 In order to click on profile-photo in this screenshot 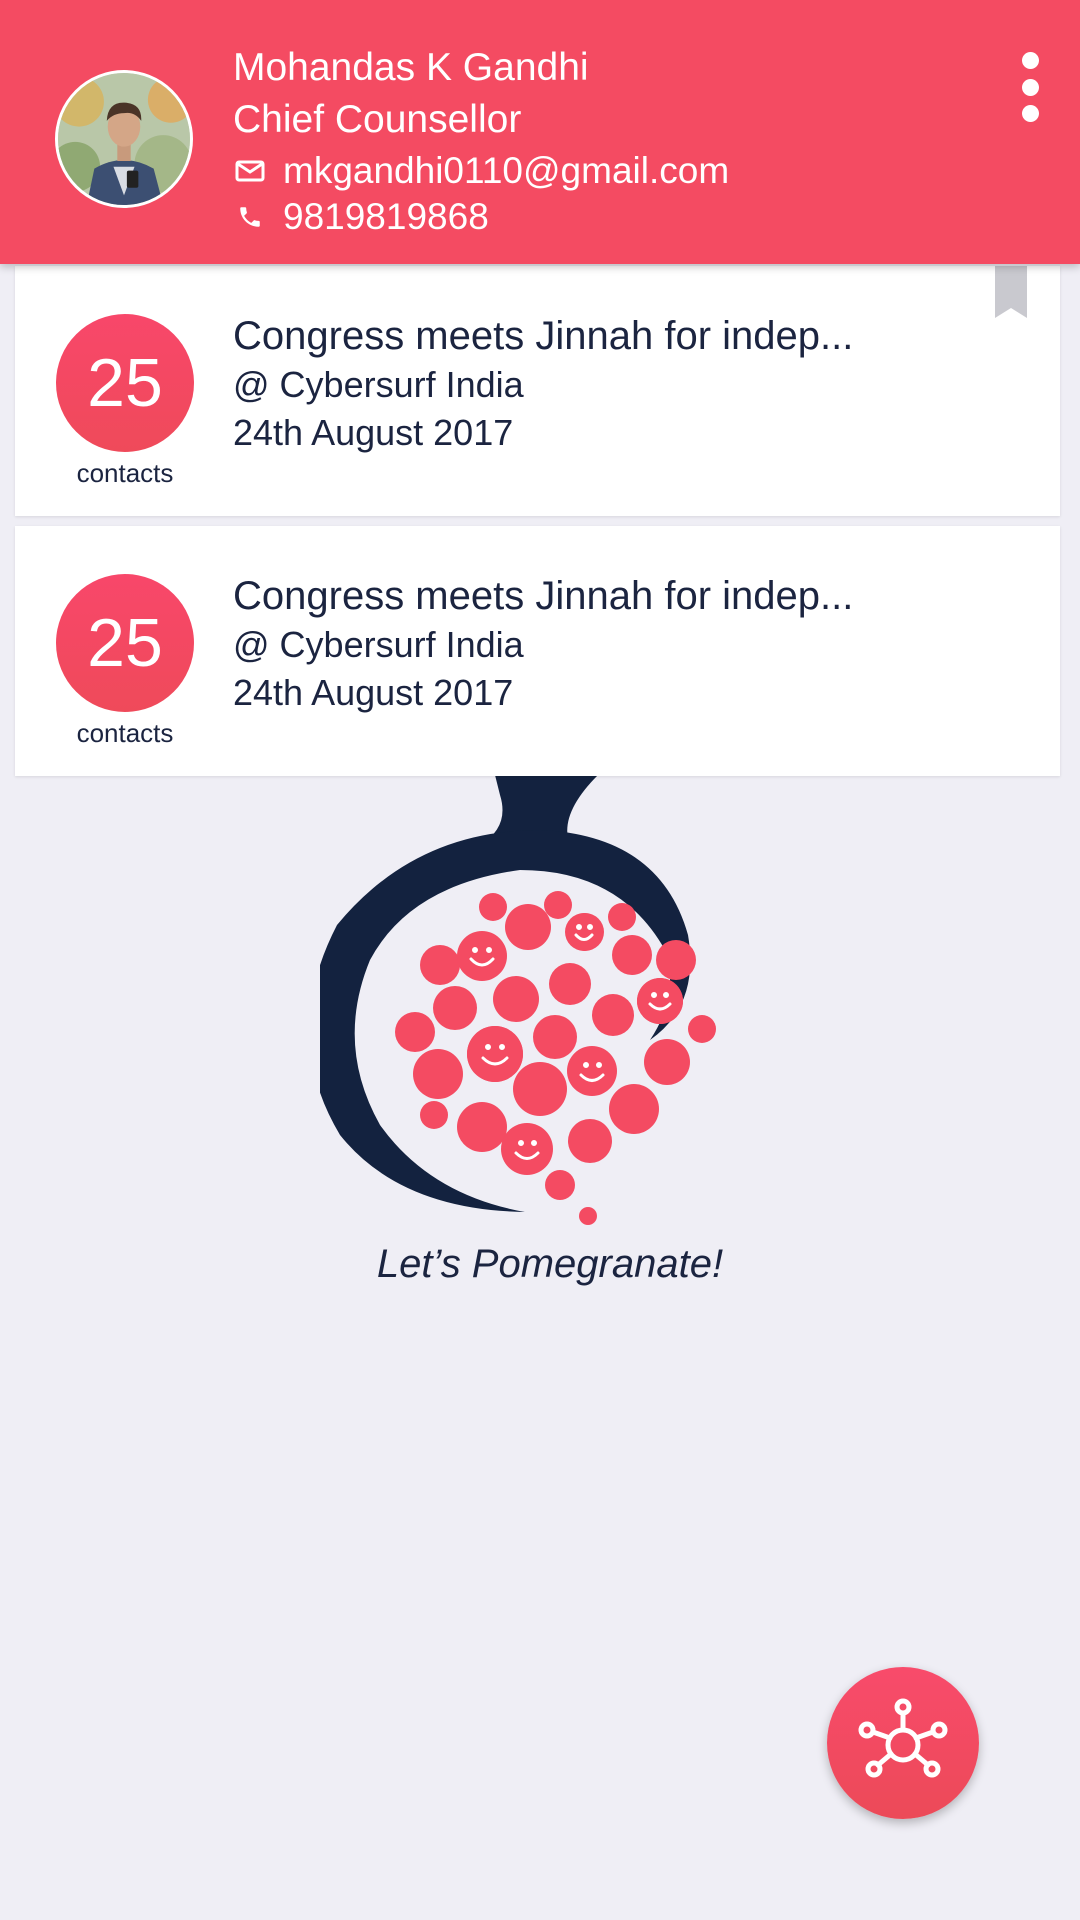, I will do `click(124, 139)`.